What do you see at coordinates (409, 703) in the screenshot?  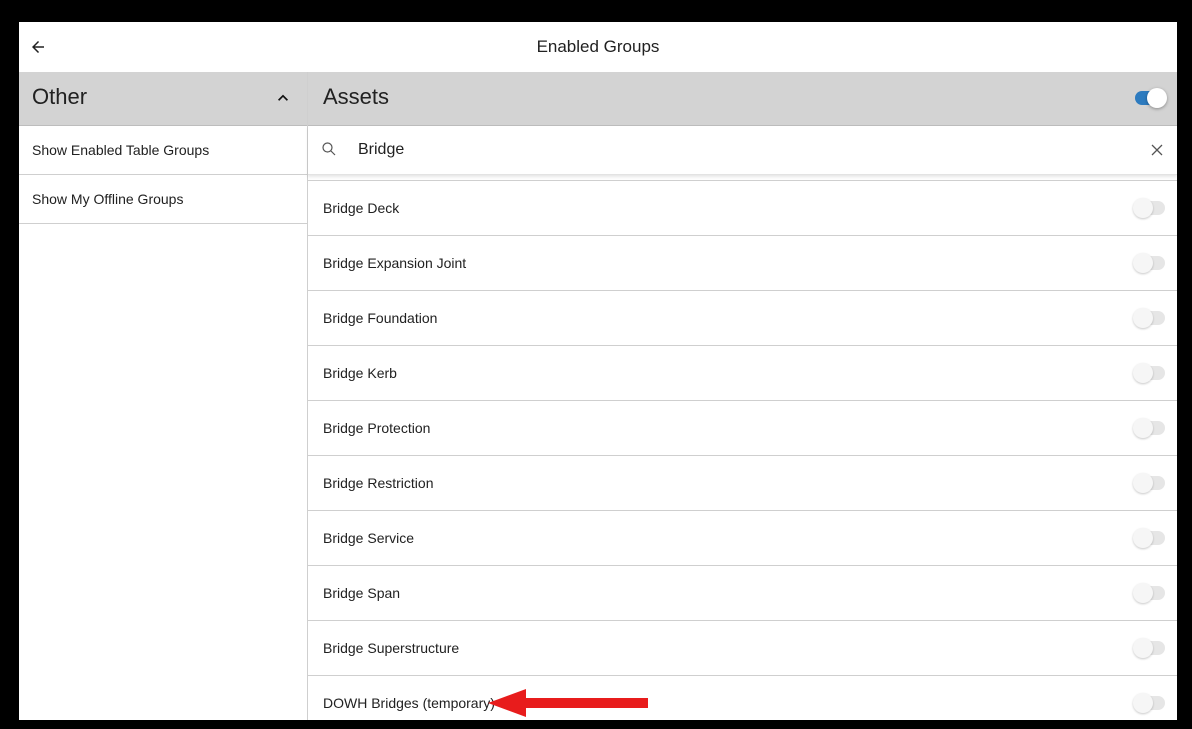 I see `list-item-label: DOWH Bridges (temporary)` at bounding box center [409, 703].